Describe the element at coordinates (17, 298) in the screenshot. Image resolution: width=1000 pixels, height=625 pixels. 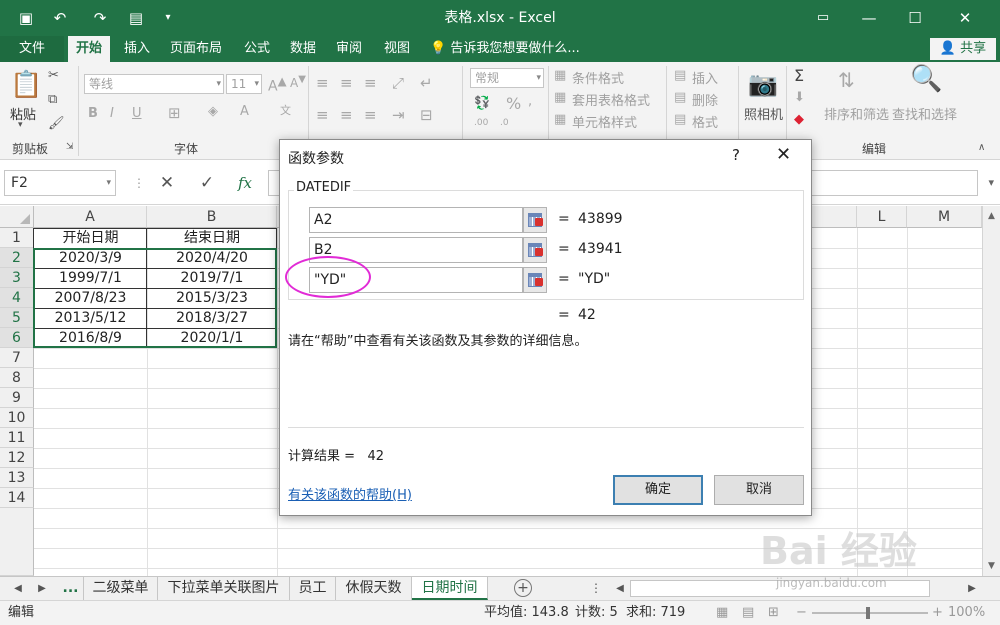
I see `row-header: 4` at that location.